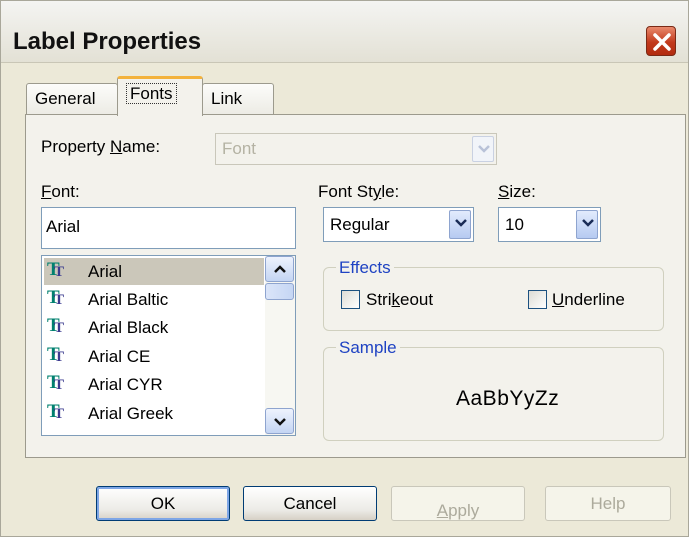 The height and width of the screenshot is (537, 689). Describe the element at coordinates (608, 503) in the screenshot. I see `help-button: Help` at that location.